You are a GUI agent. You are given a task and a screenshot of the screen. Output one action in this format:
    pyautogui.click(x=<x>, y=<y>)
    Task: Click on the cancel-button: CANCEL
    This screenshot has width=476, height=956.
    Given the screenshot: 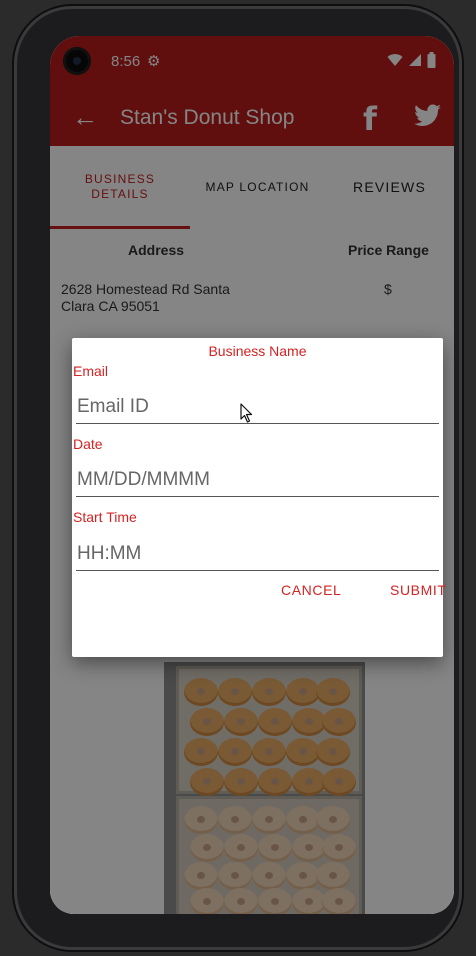 What is the action you would take?
    pyautogui.click(x=311, y=590)
    